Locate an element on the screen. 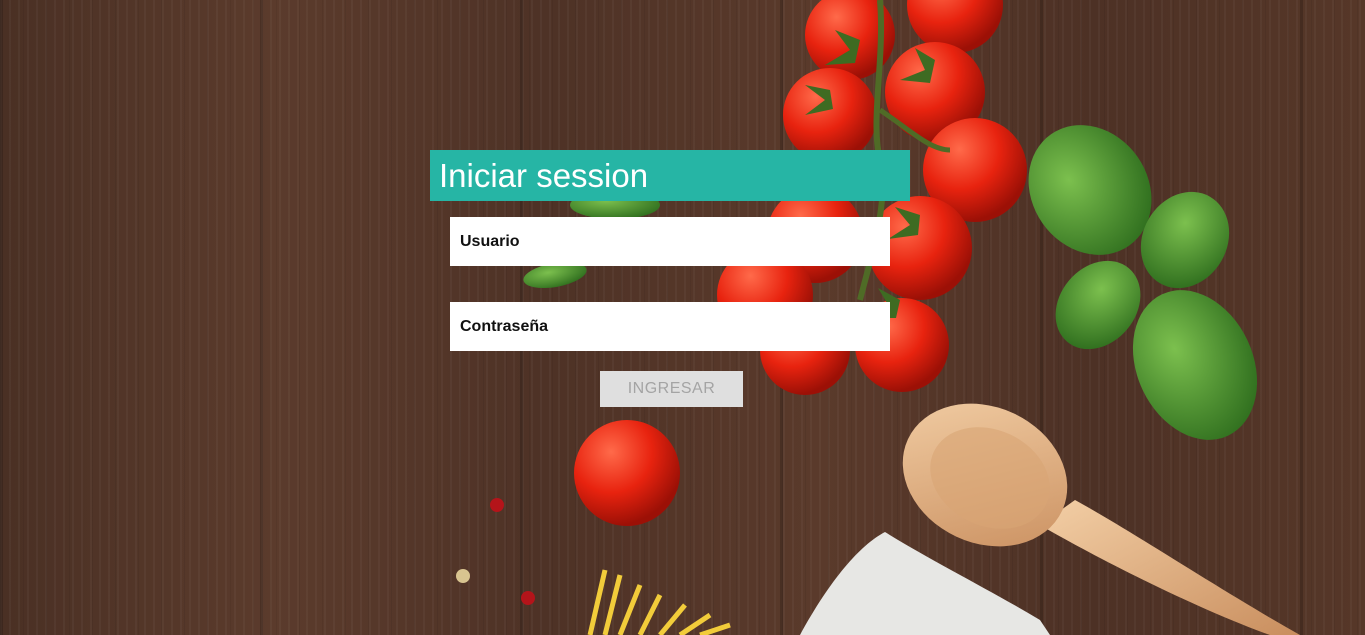 This screenshot has height=635, width=1365. login-title: Iniciar session is located at coordinates (670, 175).